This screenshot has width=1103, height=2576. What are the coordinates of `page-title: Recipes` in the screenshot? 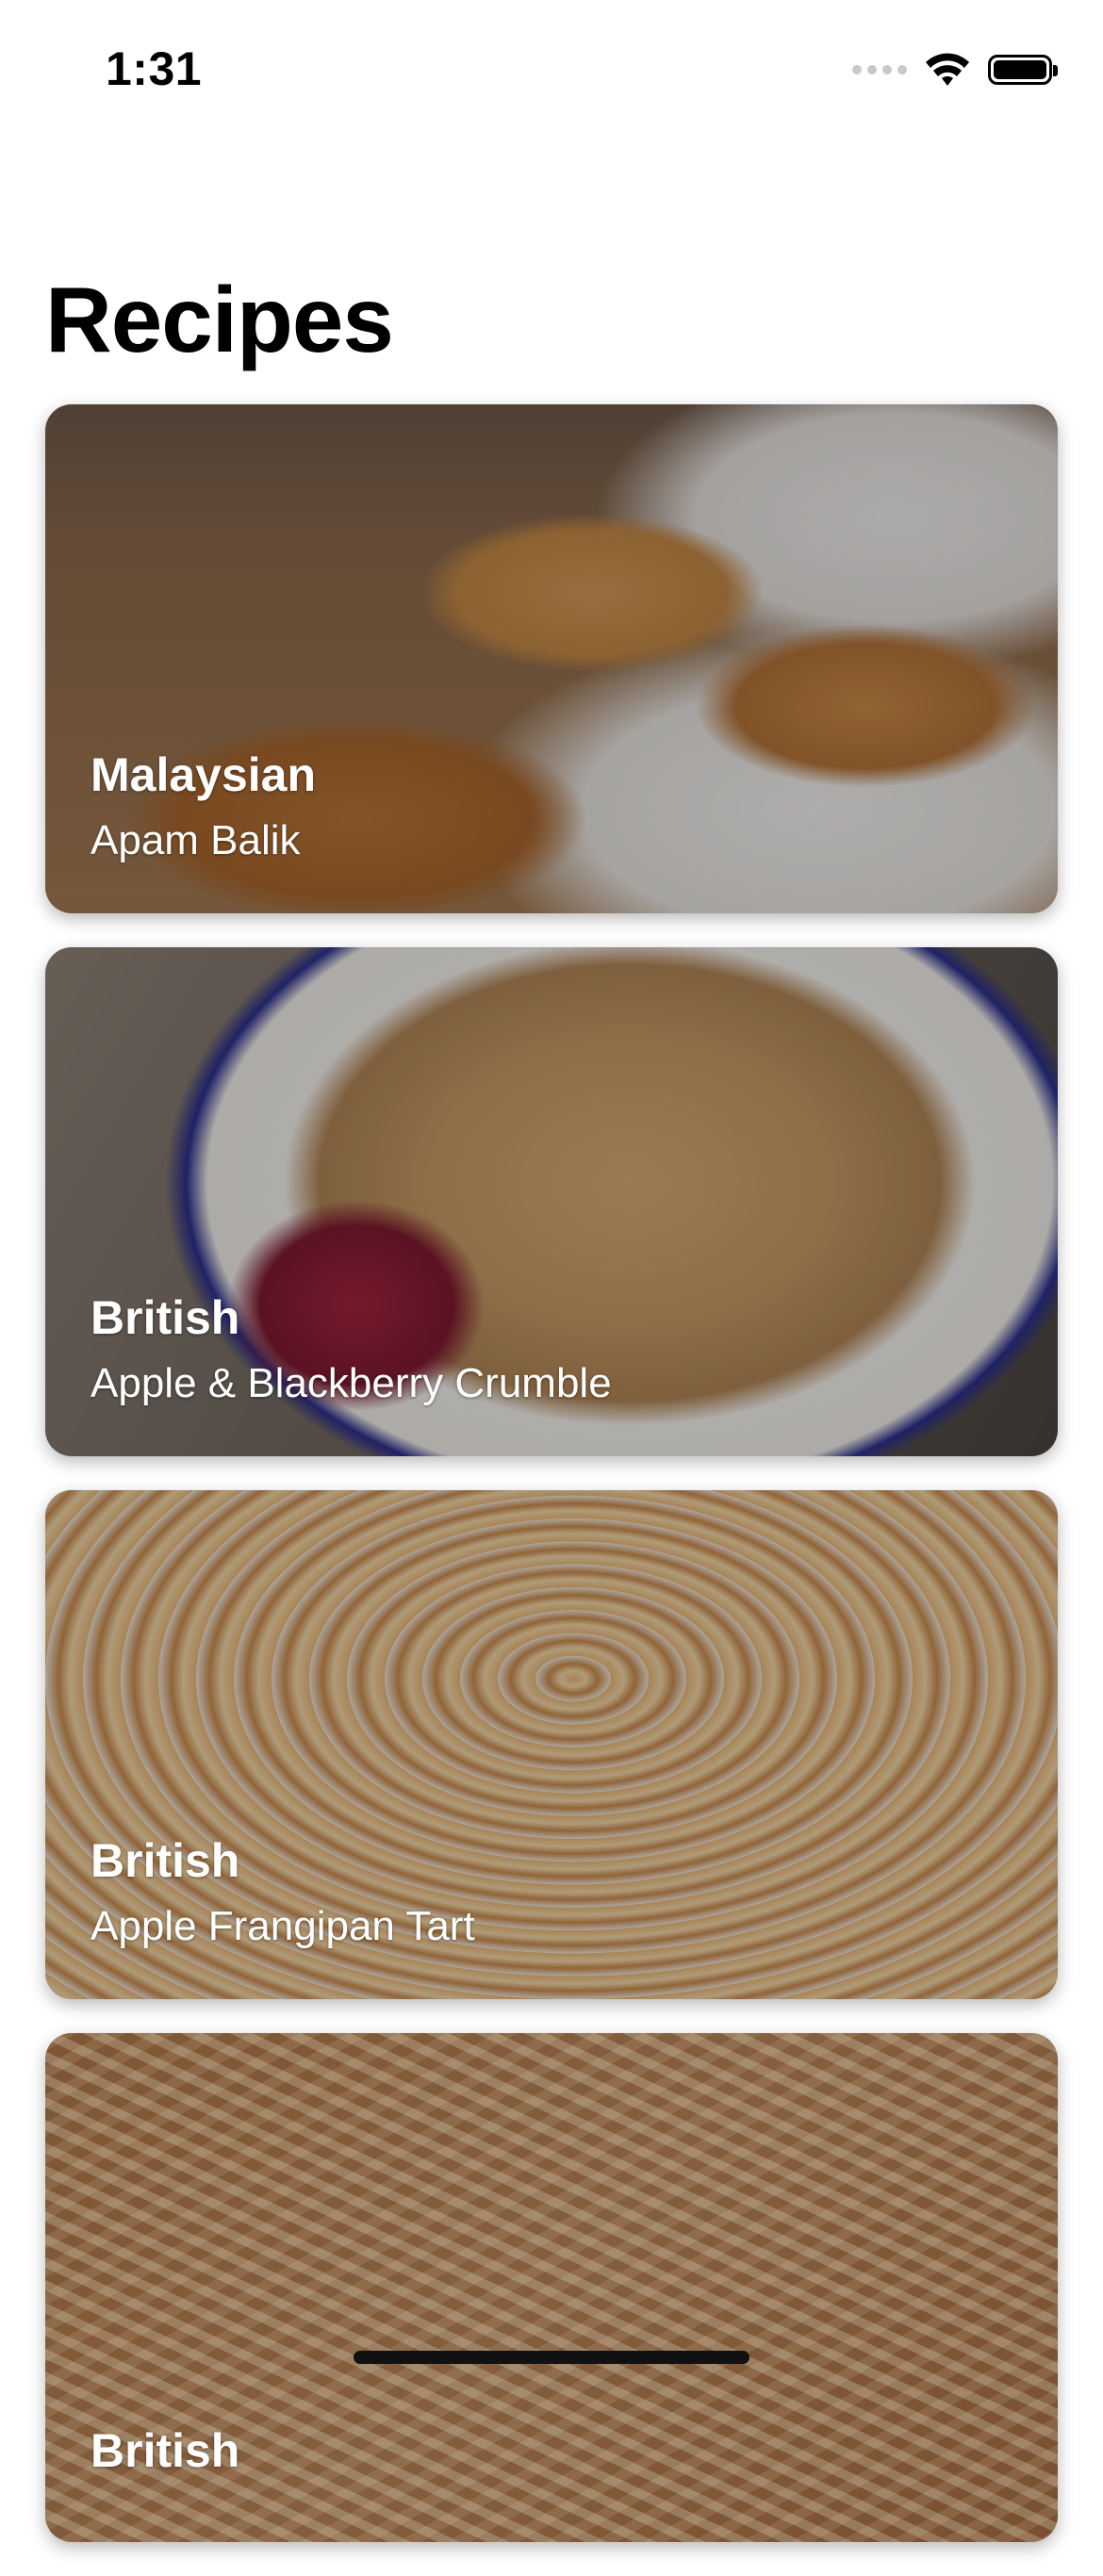 It's located at (219, 319).